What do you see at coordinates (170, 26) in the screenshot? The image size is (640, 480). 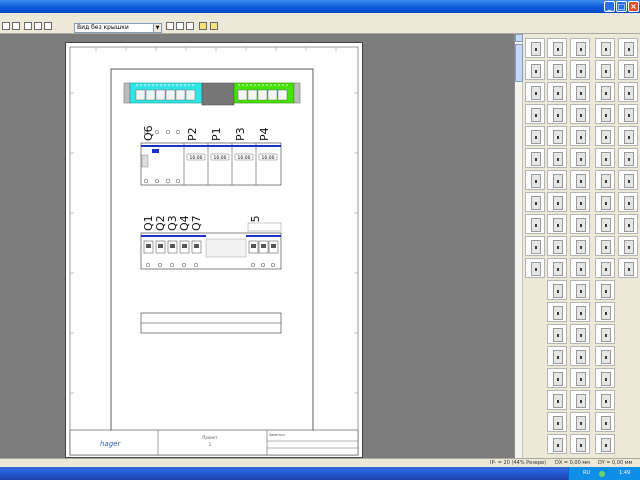 I see `zoom-in-icon` at bounding box center [170, 26].